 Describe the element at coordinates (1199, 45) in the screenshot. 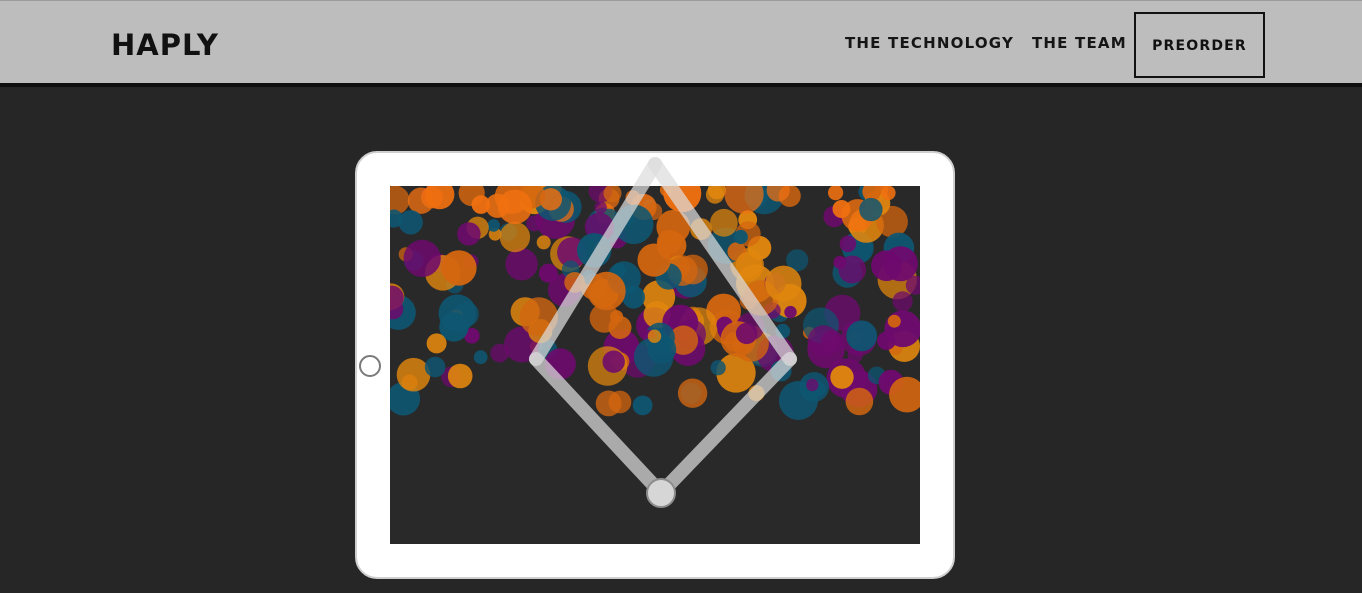

I see `preorder-button: PREORDER` at that location.